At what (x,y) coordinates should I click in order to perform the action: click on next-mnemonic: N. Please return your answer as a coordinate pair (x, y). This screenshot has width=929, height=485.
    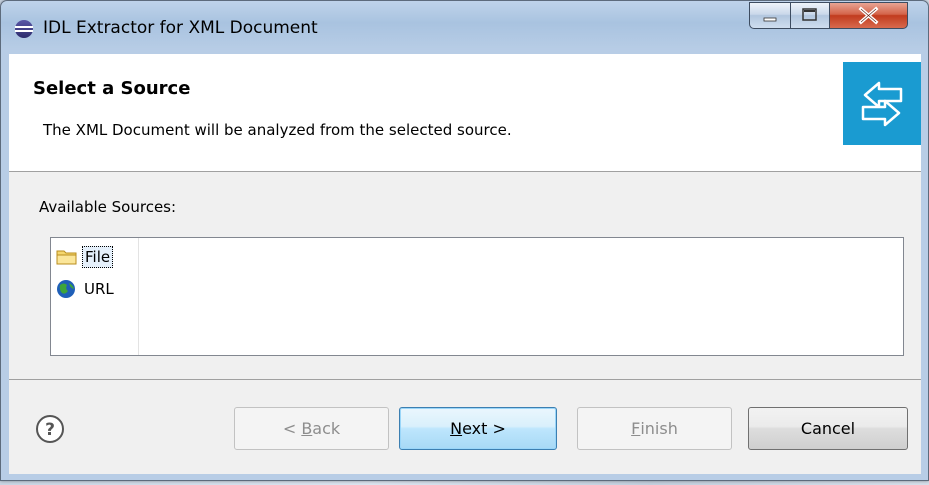
    Looking at the image, I should click on (456, 428).